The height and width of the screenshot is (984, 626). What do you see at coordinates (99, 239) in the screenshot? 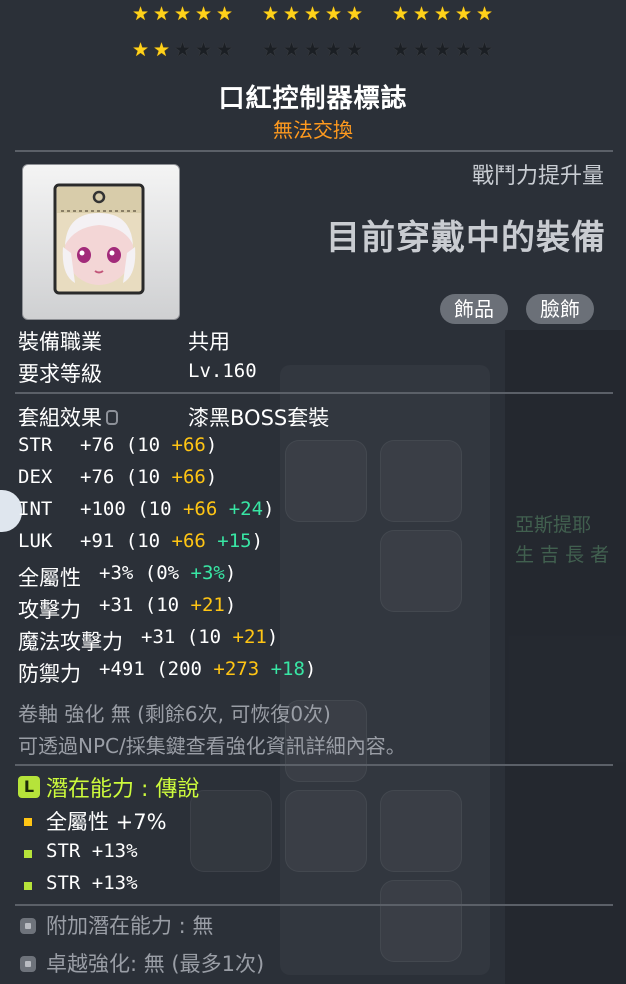
I see `lipstick-controller-emblem-icon` at bounding box center [99, 239].